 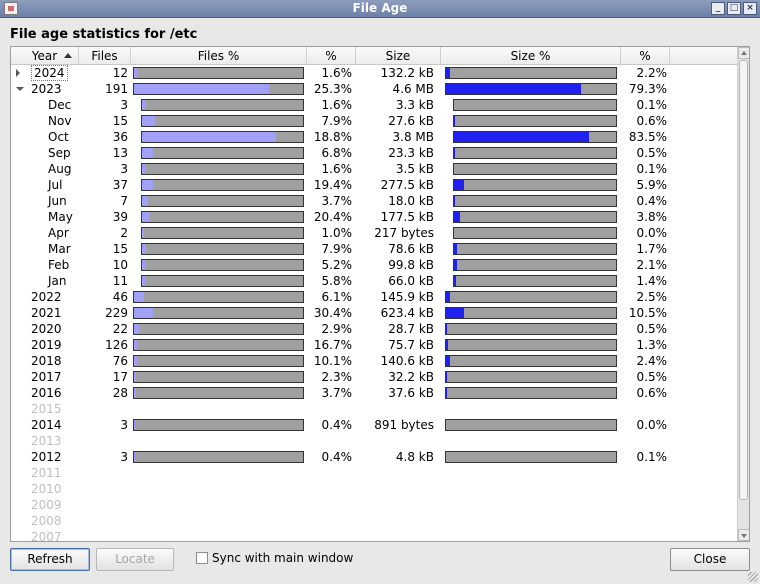 I want to click on year-cell: Jan, so click(x=45, y=281).